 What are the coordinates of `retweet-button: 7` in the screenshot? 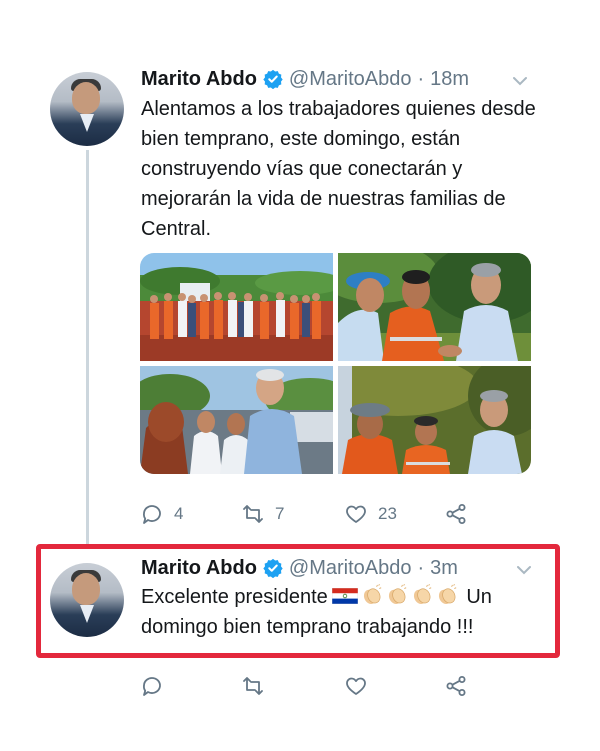 It's located at (262, 514).